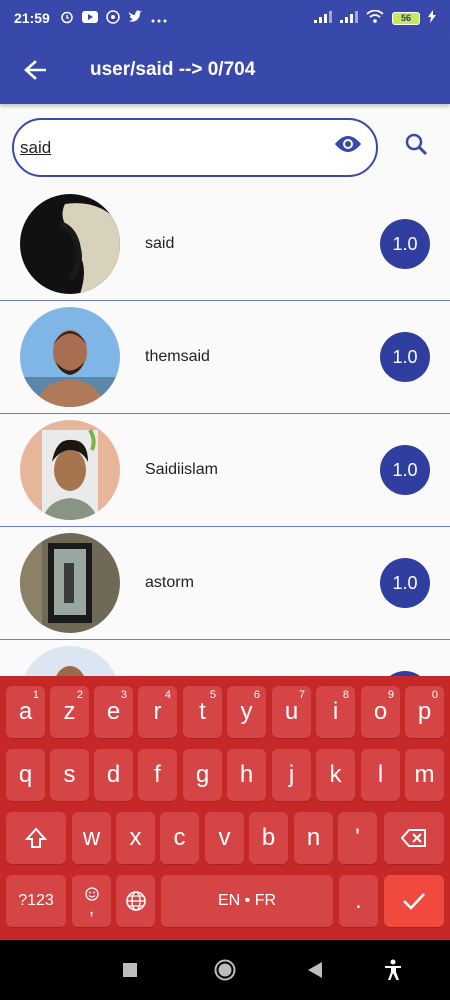 This screenshot has height=1000, width=450. Describe the element at coordinates (179, 838) in the screenshot. I see `key-c: c` at that location.